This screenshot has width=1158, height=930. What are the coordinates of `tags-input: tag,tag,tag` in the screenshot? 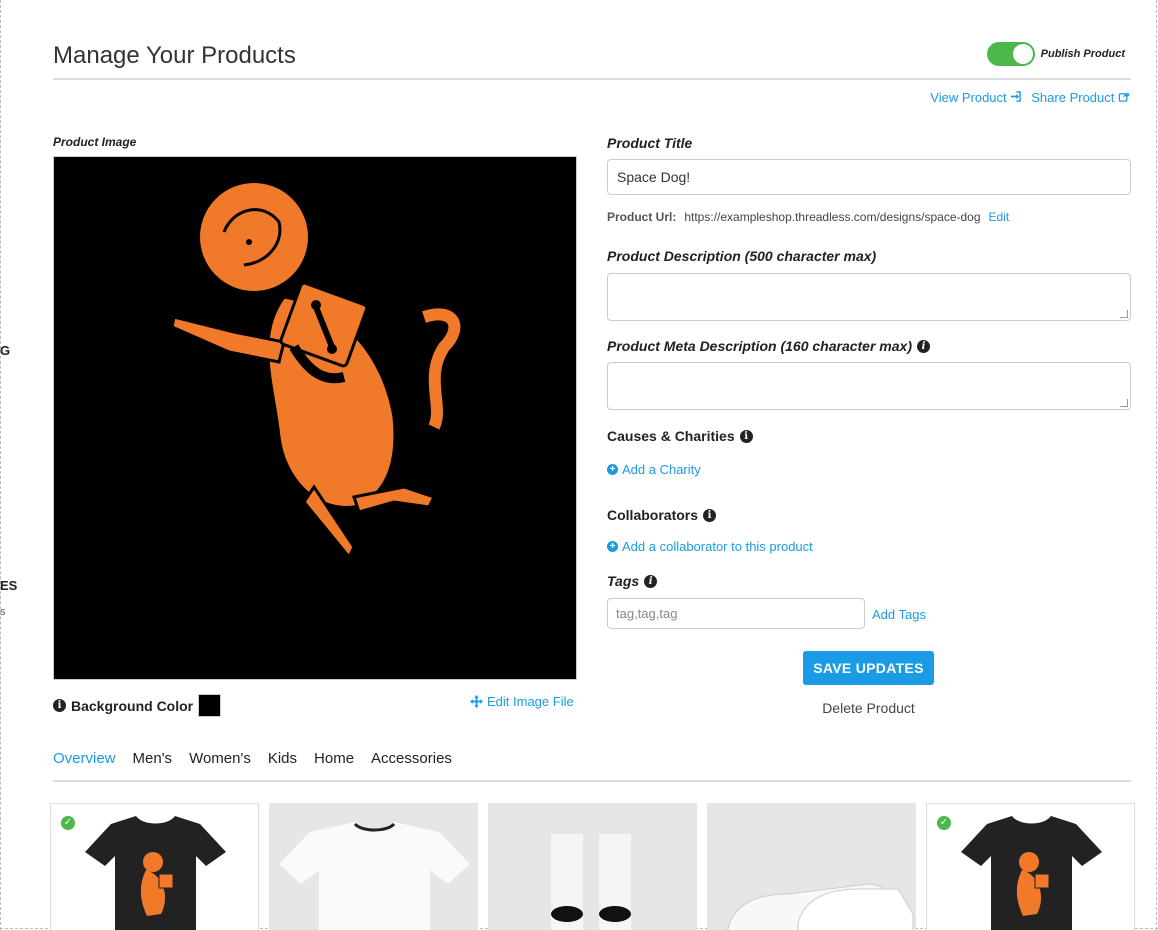 It's located at (736, 613).